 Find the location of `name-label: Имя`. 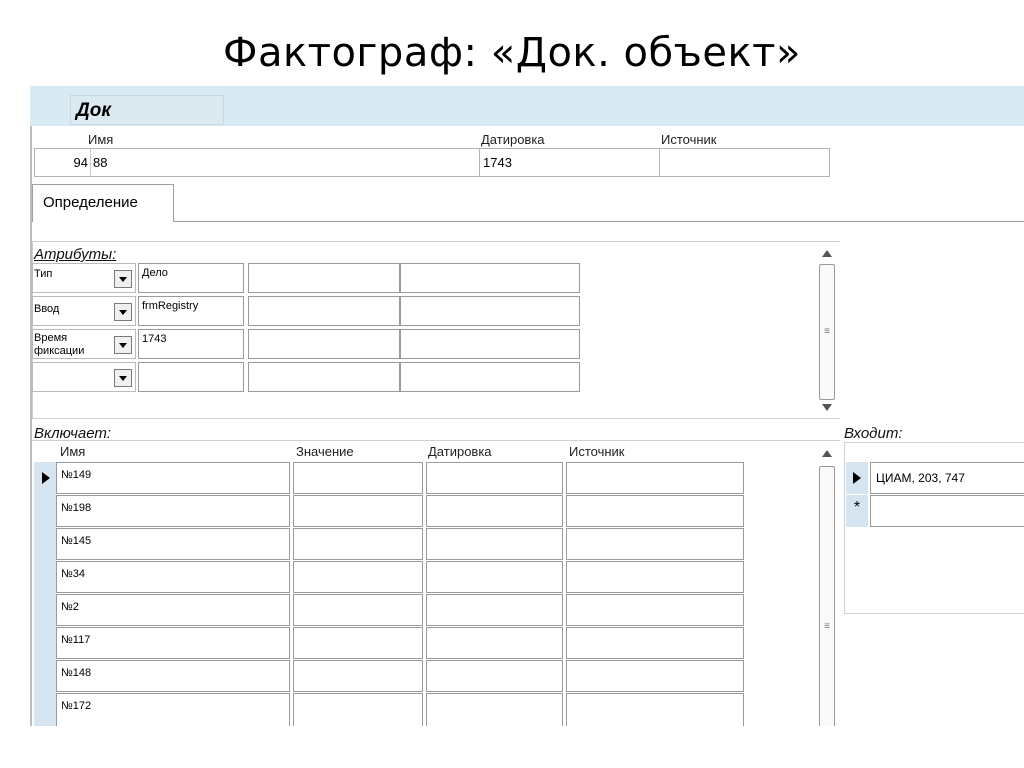

name-label: Имя is located at coordinates (101, 139).